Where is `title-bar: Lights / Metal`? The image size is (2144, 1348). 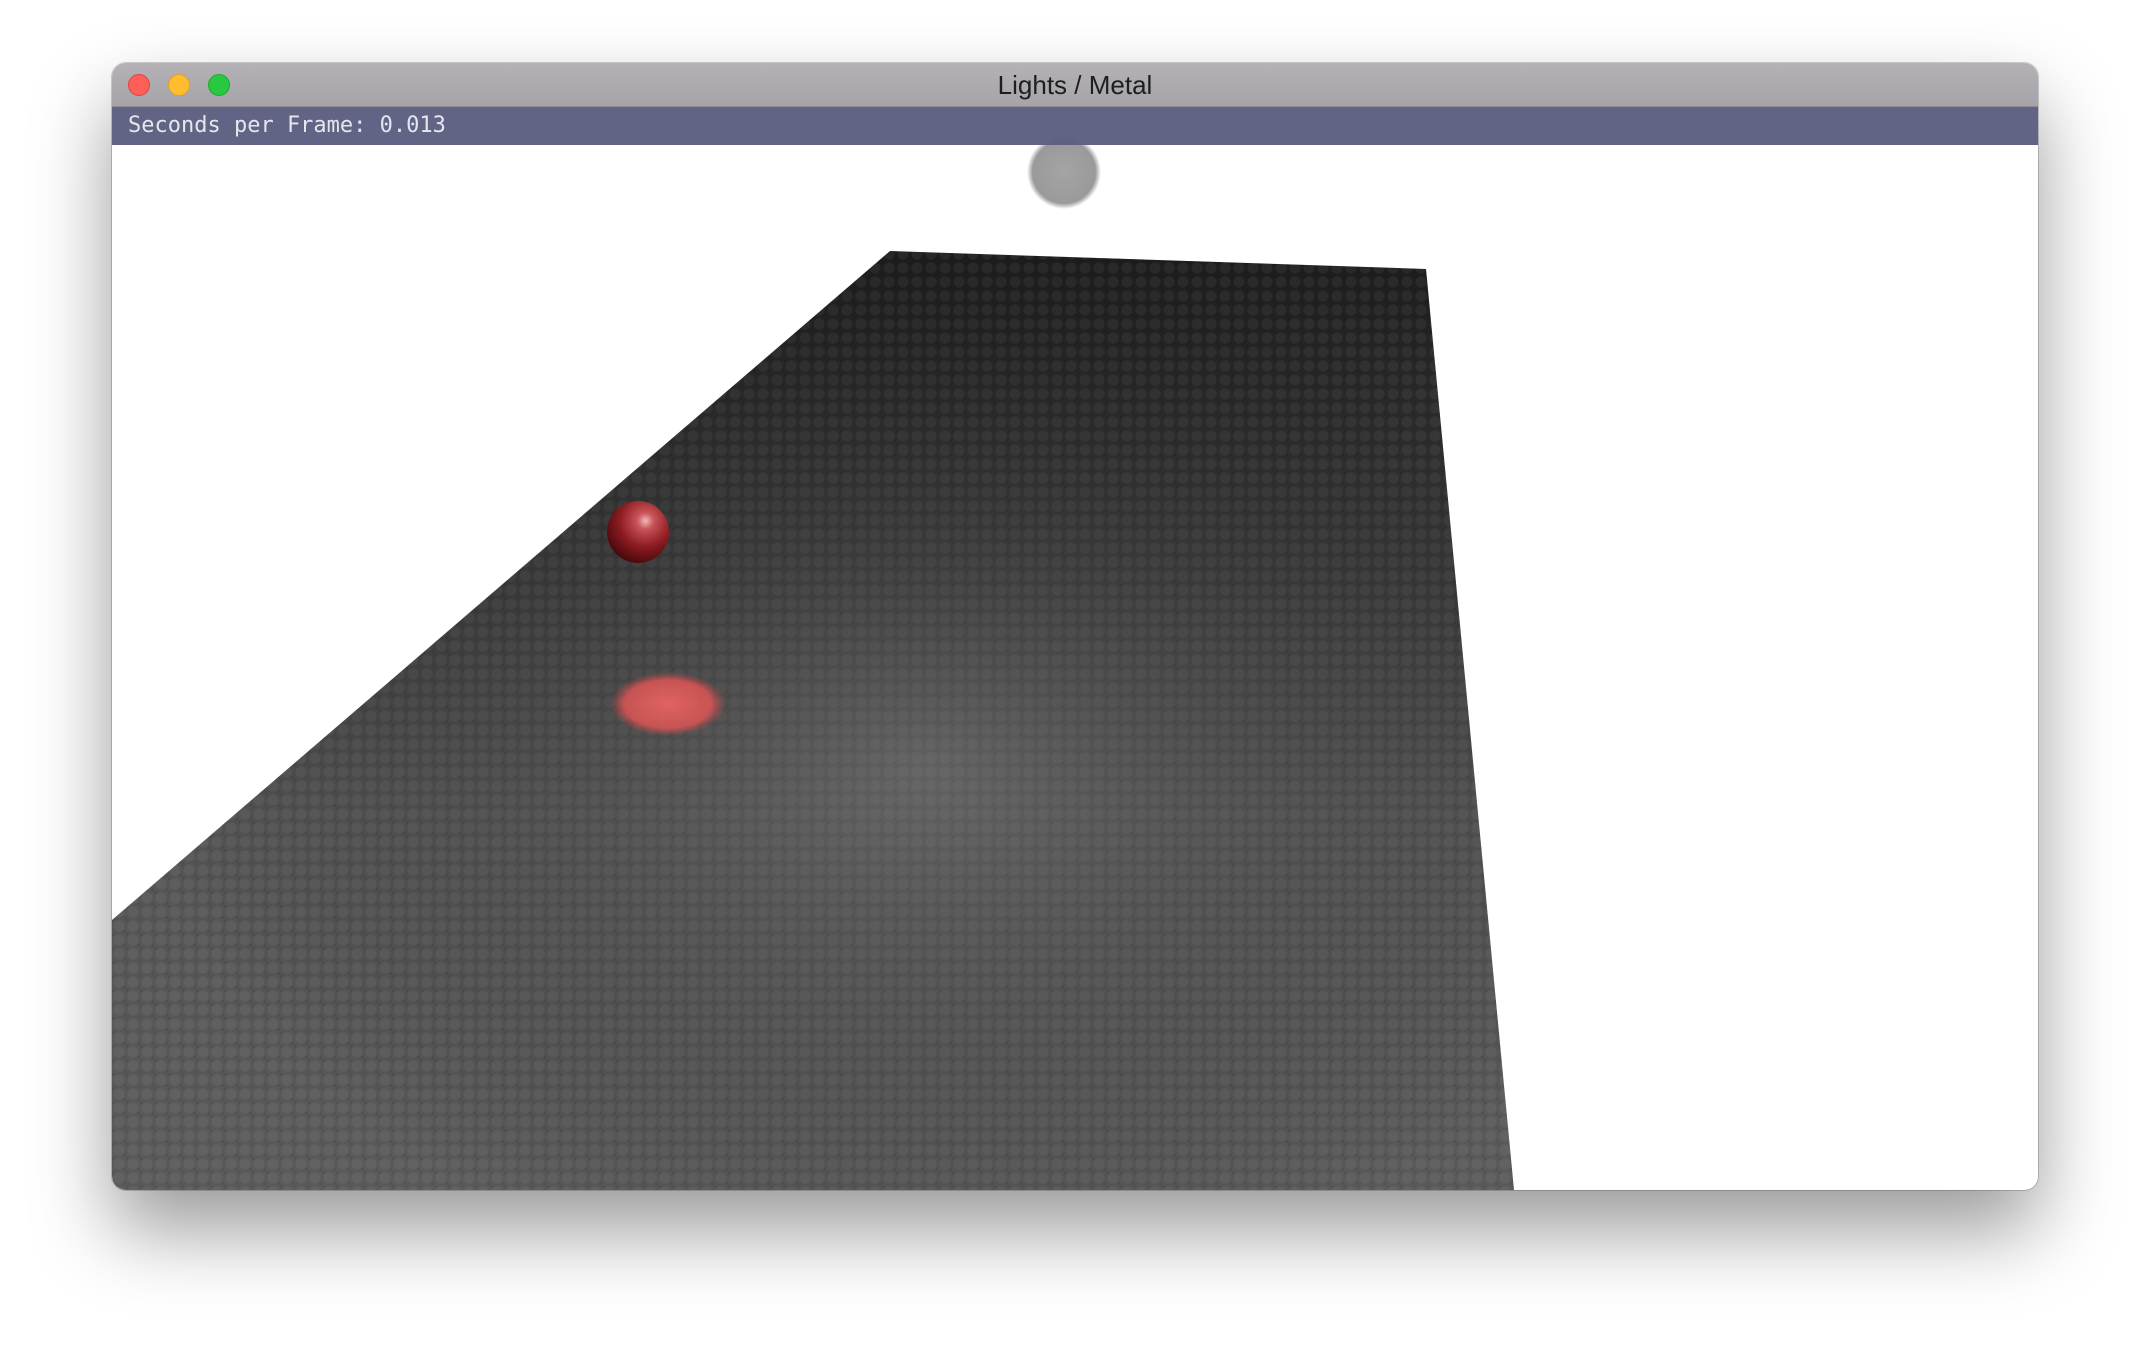 title-bar: Lights / Metal is located at coordinates (1075, 85).